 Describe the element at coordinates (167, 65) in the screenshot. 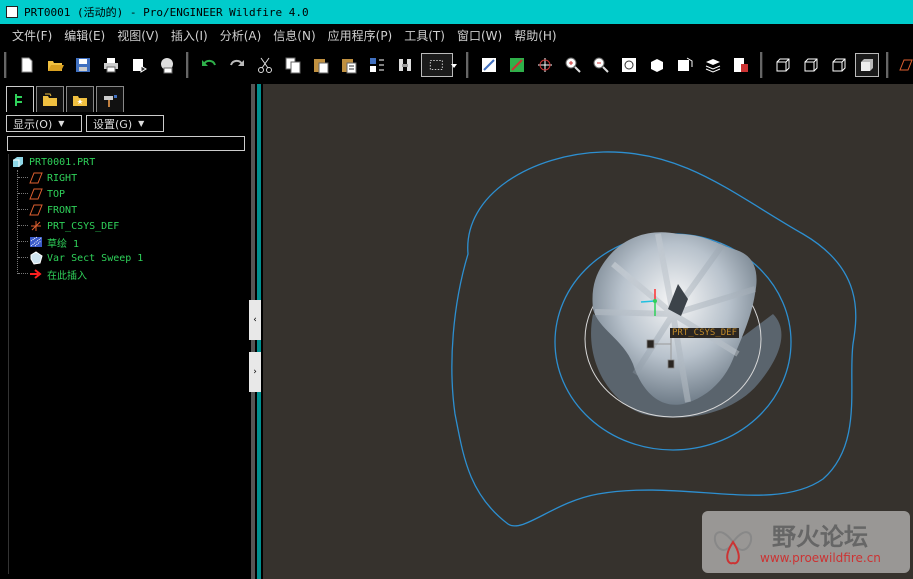

I see `email-icon` at that location.